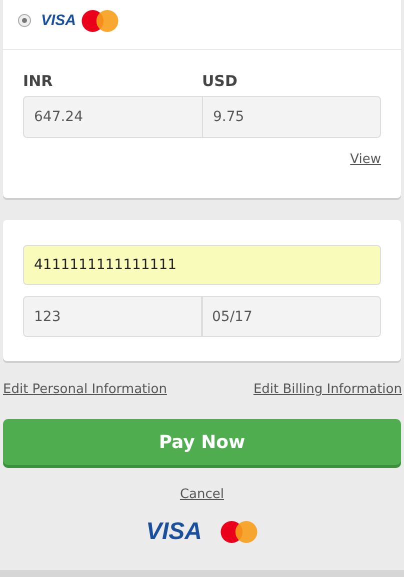  Describe the element at coordinates (291, 316) in the screenshot. I see `expiry-field: 05/17` at that location.